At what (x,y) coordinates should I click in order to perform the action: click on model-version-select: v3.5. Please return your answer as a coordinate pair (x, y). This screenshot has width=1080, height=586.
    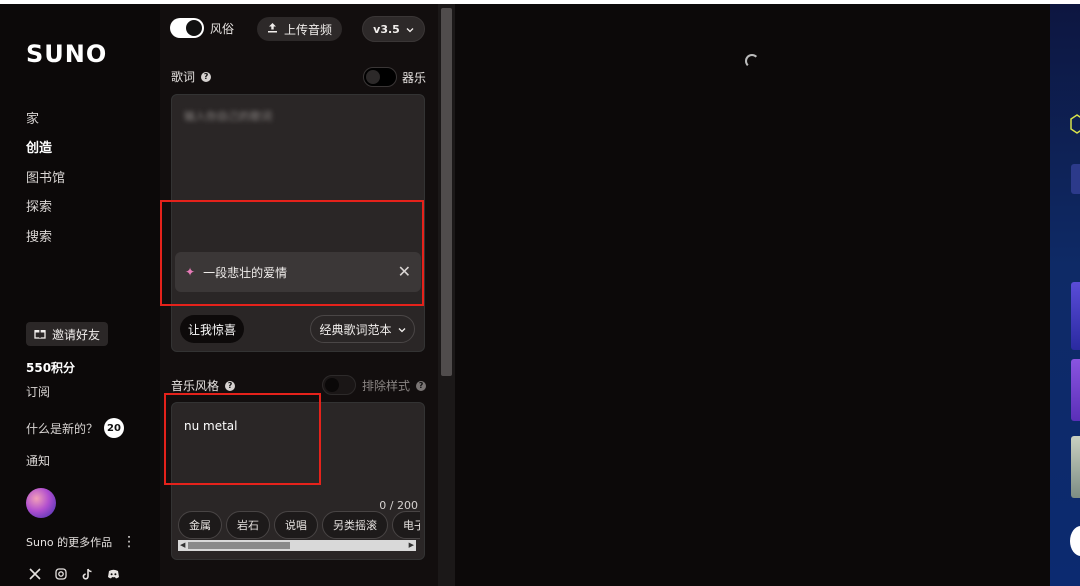
    Looking at the image, I should click on (393, 29).